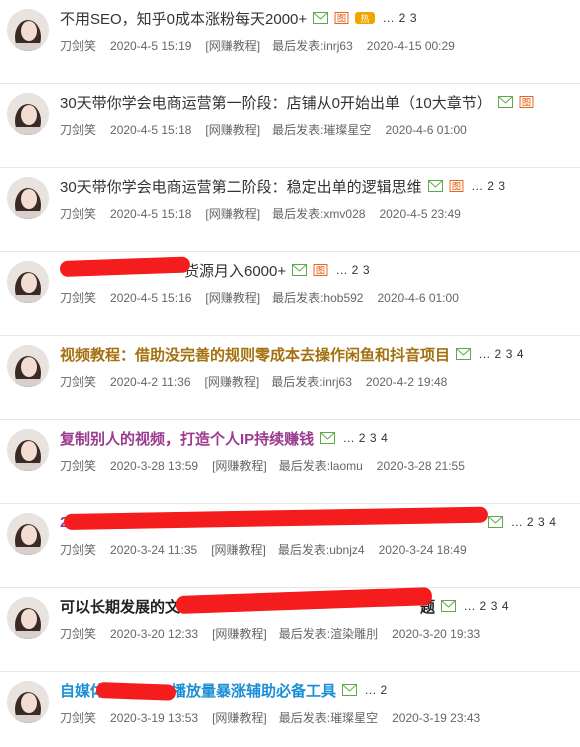 This screenshot has width=580, height=747. Describe the element at coordinates (187, 438) in the screenshot. I see `thread-title-link: 复制别人的视频，打造个人IP持续赚钱` at that location.